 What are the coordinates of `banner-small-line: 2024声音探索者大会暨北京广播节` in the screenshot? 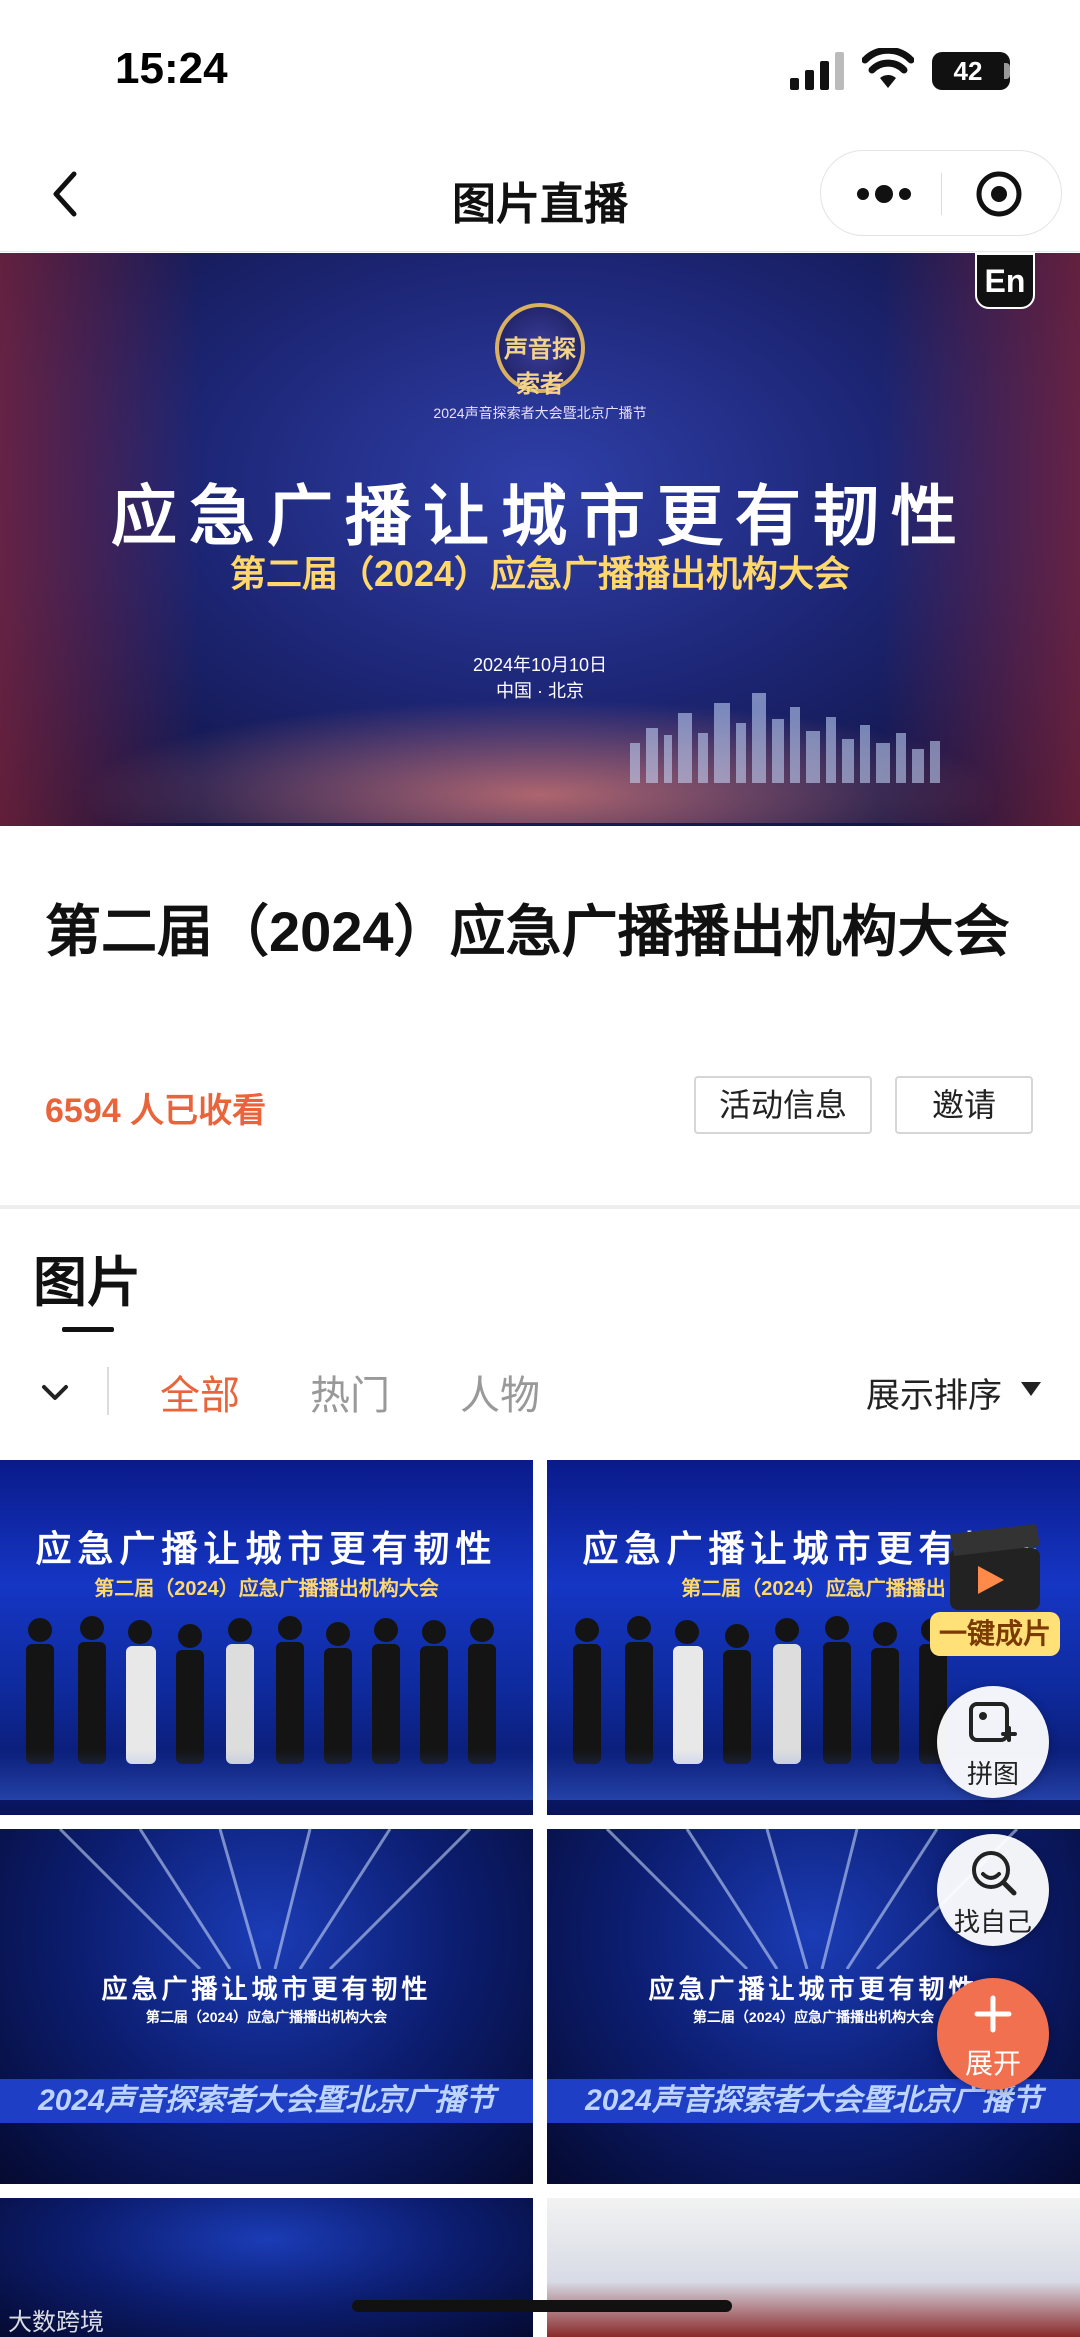 It's located at (540, 413).